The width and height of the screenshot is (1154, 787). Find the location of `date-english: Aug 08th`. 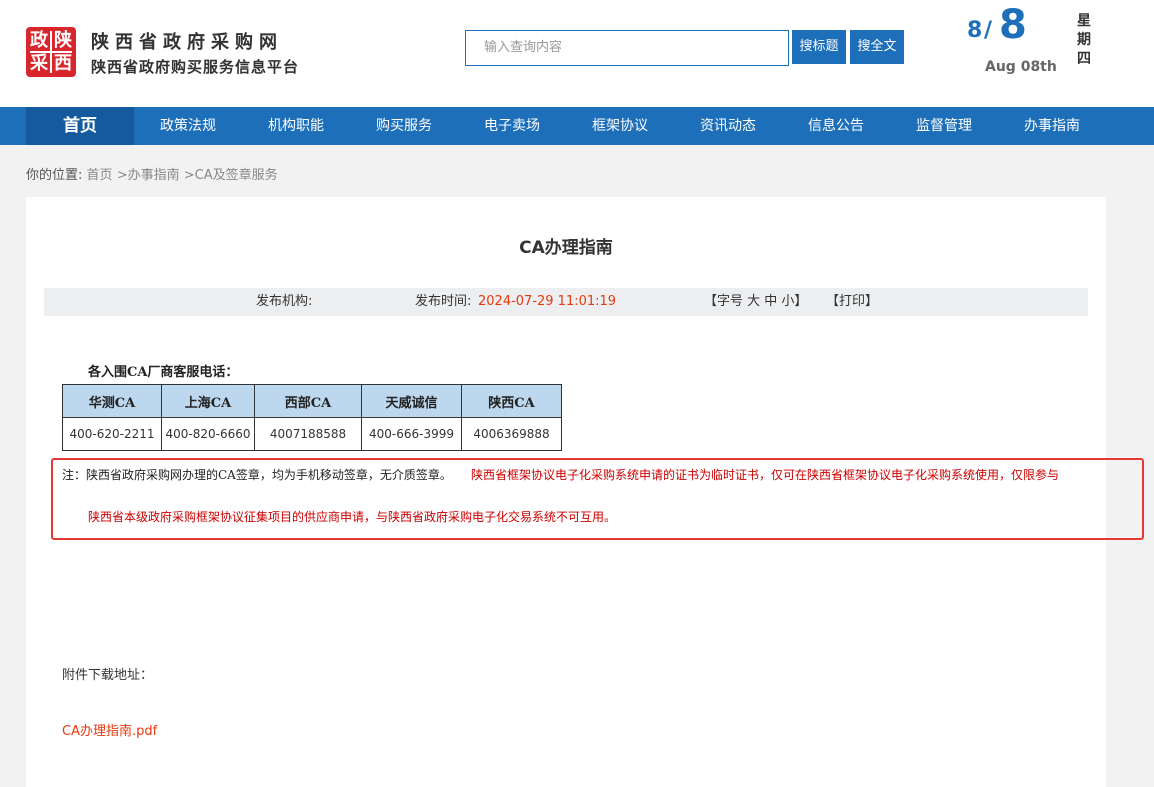

date-english: Aug 08th is located at coordinates (1021, 67).